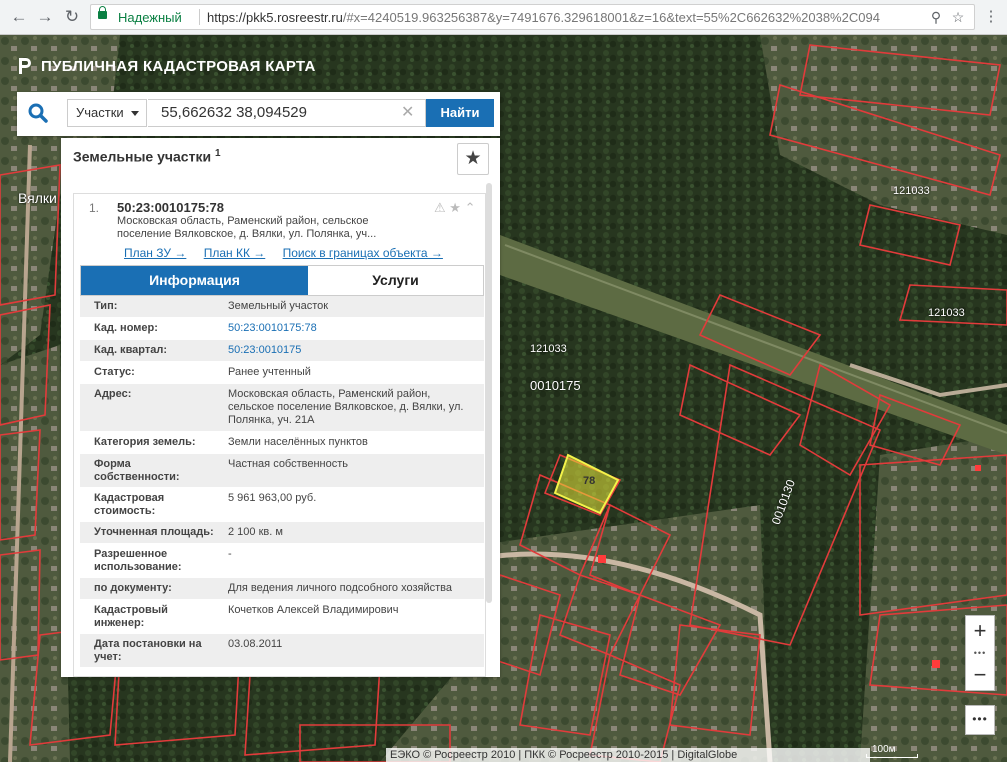 The height and width of the screenshot is (762, 1007). Describe the element at coordinates (25, 66) in the screenshot. I see `rosreestr-logo-icon` at that location.